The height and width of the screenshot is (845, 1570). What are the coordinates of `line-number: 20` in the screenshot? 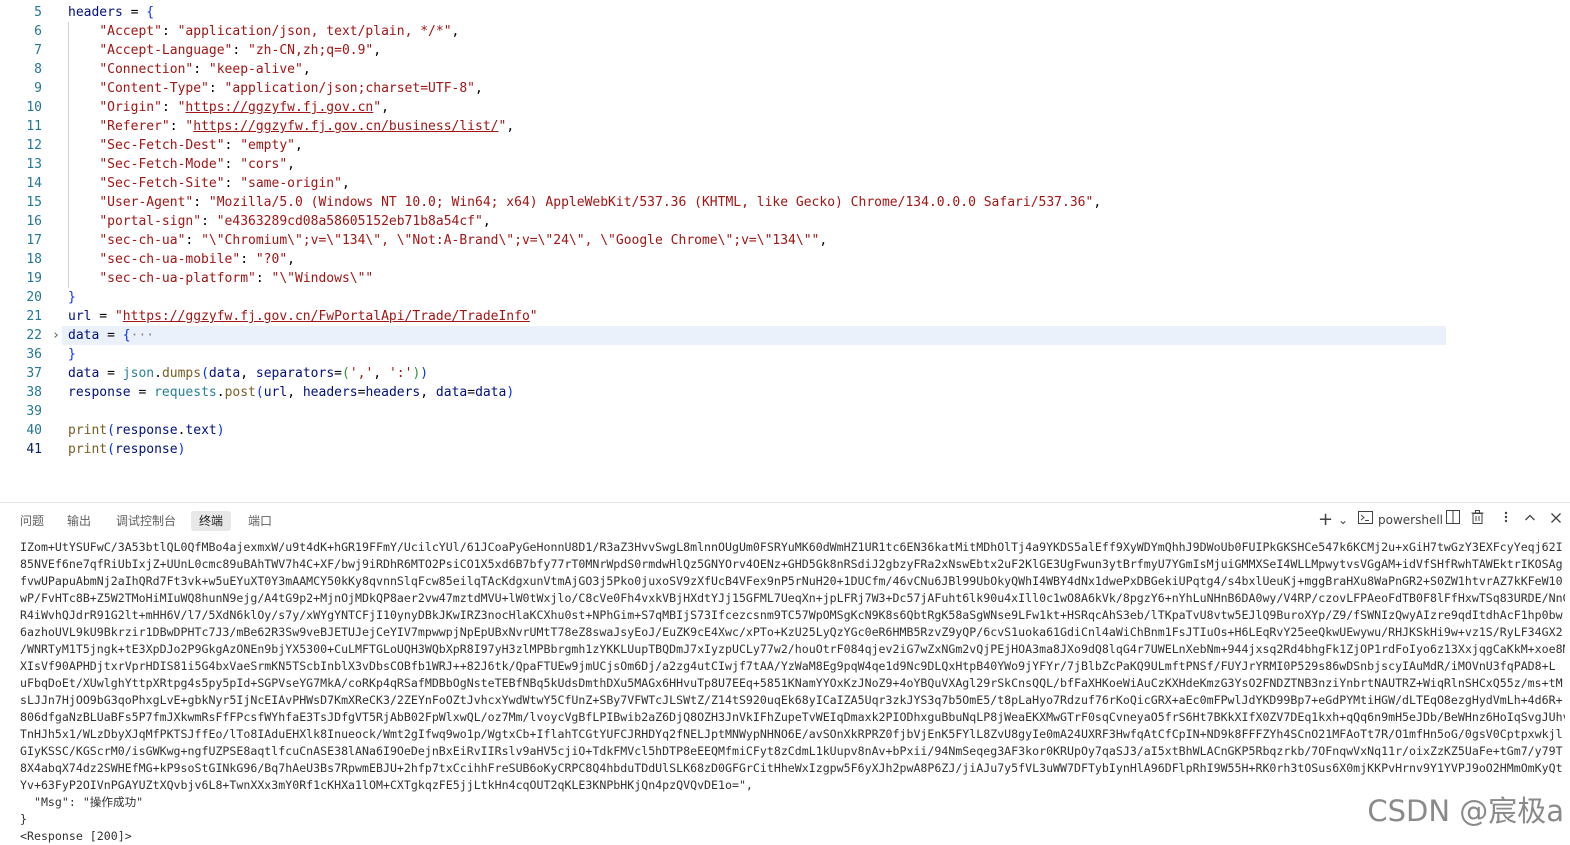 It's located at (34, 297).